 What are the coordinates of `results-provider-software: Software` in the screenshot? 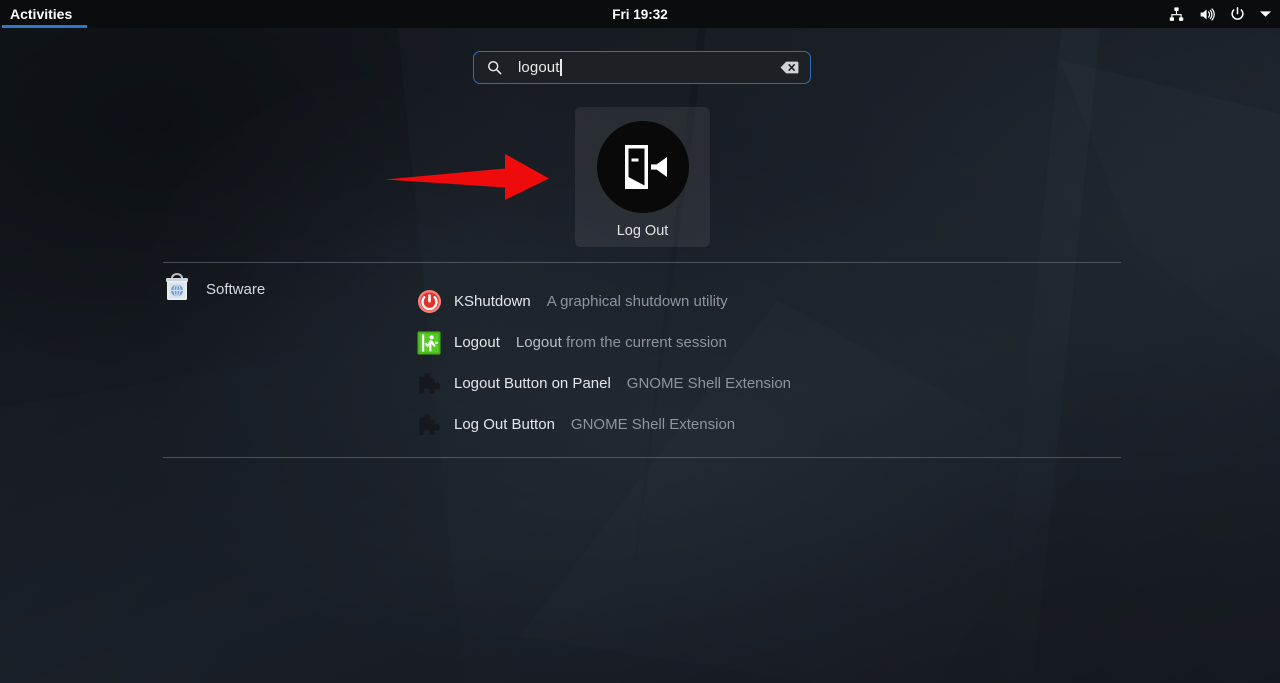 It's located at (288, 289).